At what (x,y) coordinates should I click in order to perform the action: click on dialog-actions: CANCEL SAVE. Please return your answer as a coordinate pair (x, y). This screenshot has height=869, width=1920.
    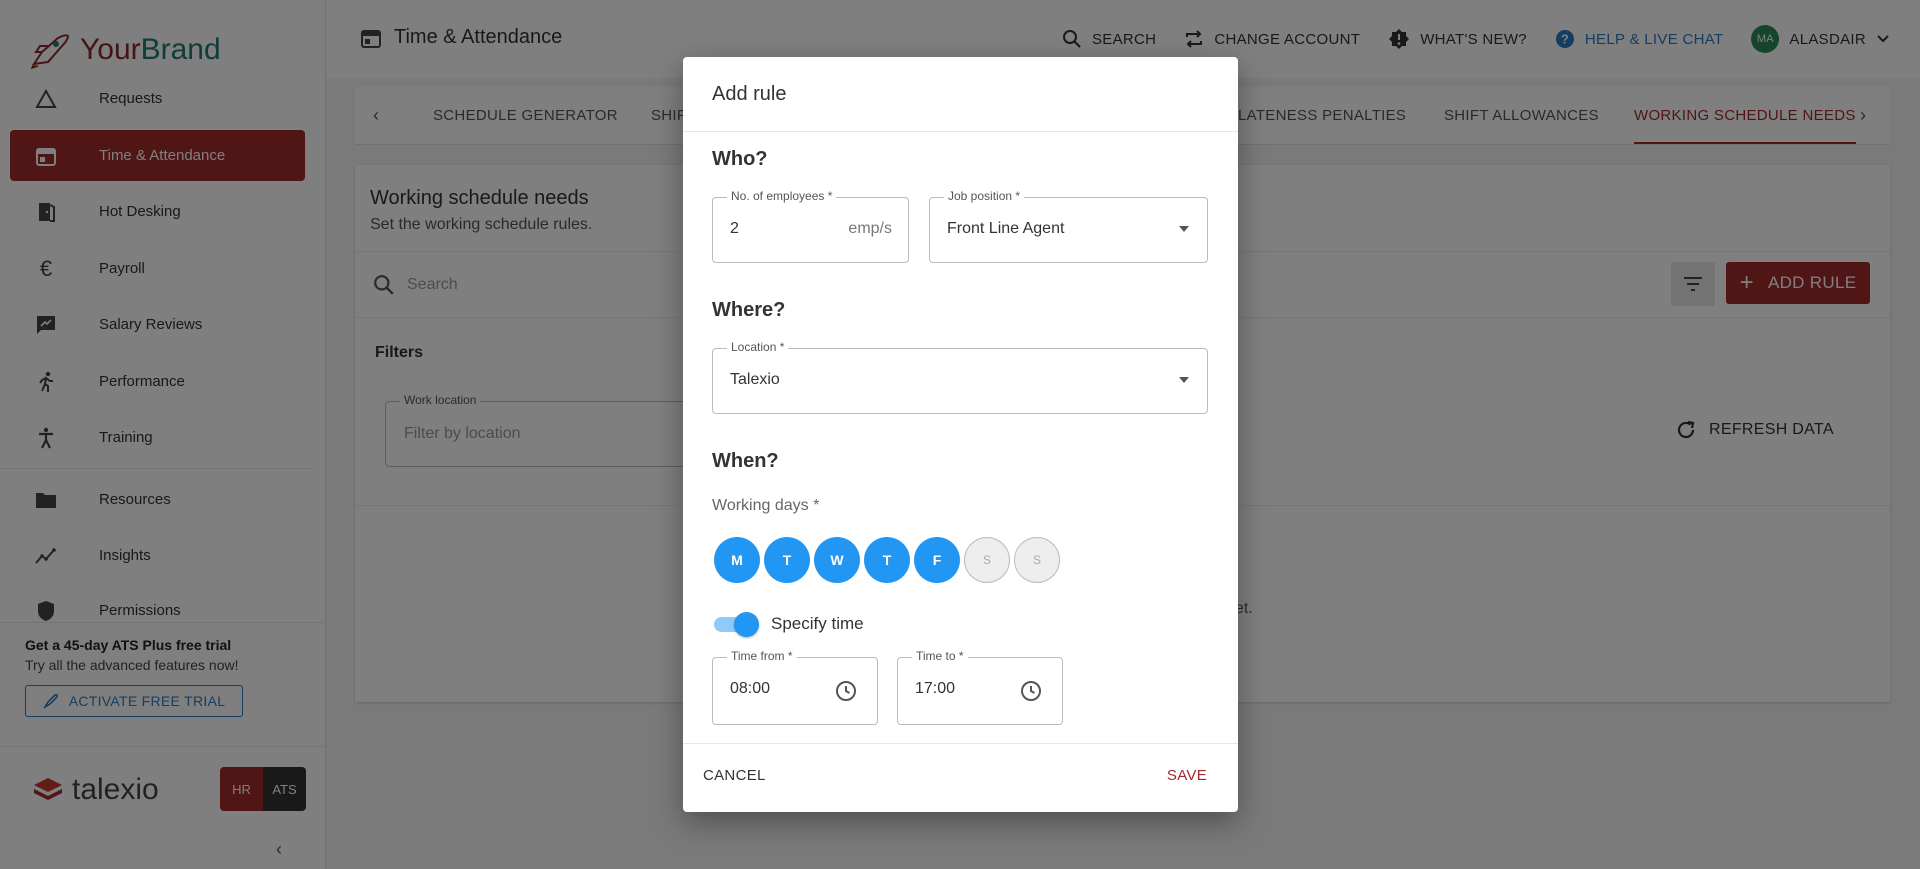
    Looking at the image, I should click on (960, 777).